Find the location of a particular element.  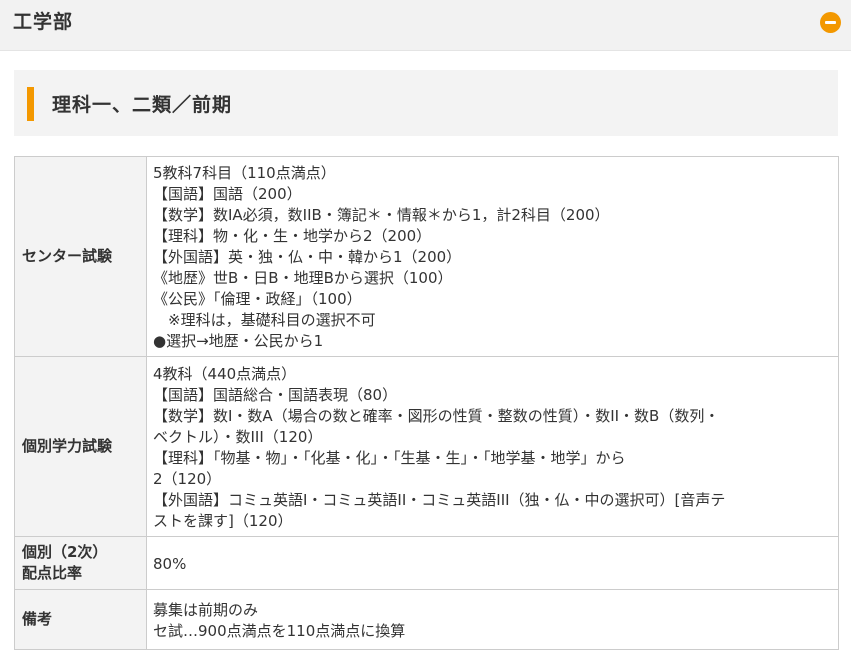

content-line: ●選択→地歴・公民から1 is located at coordinates (238, 341).